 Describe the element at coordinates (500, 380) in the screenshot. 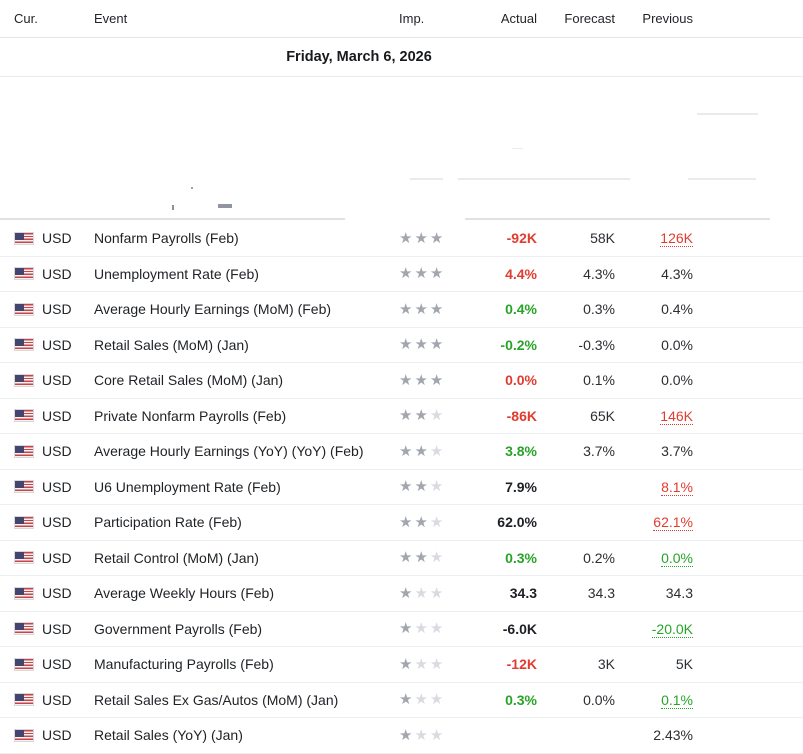

I see `actual-value: 0.0%` at that location.